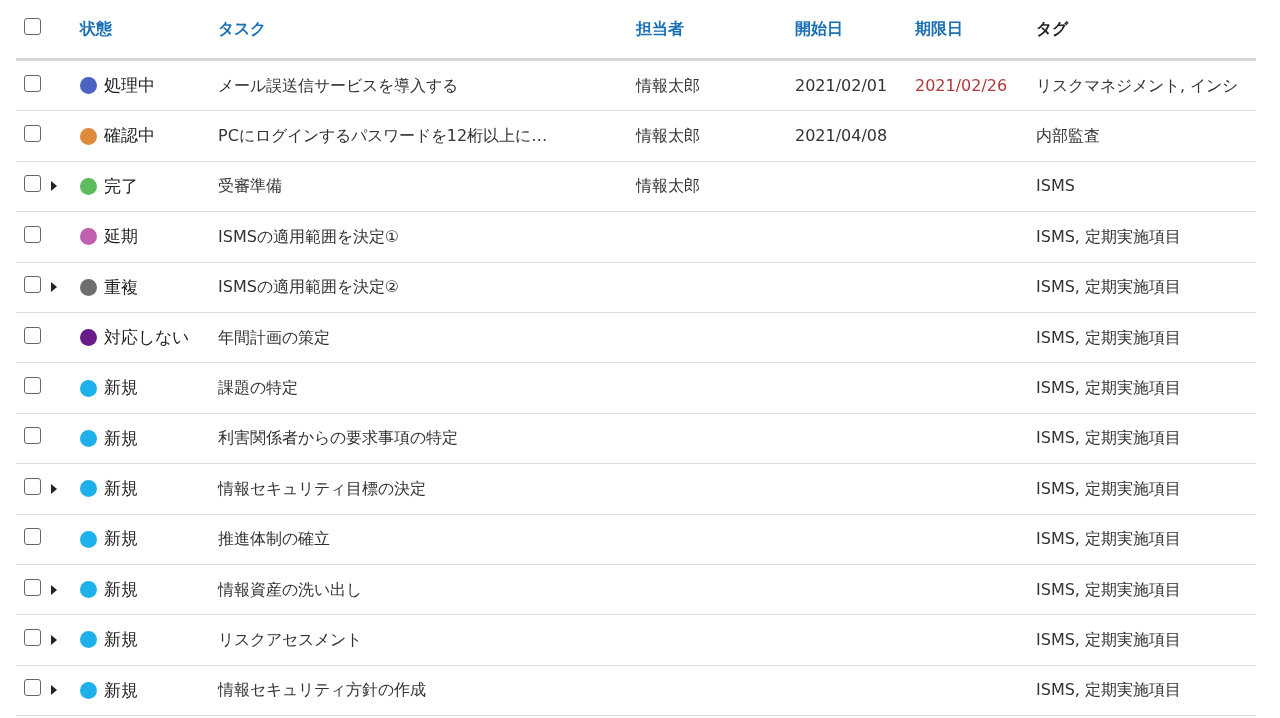 This screenshot has height=718, width=1280. I want to click on status-label: 処理中, so click(129, 85).